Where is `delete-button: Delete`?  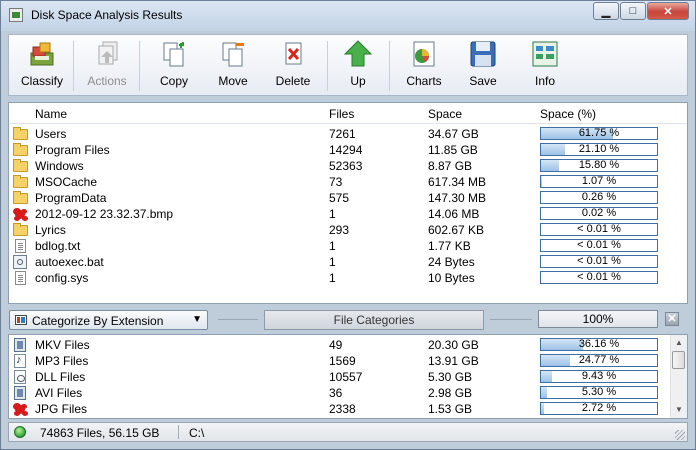
delete-button: Delete is located at coordinates (293, 66).